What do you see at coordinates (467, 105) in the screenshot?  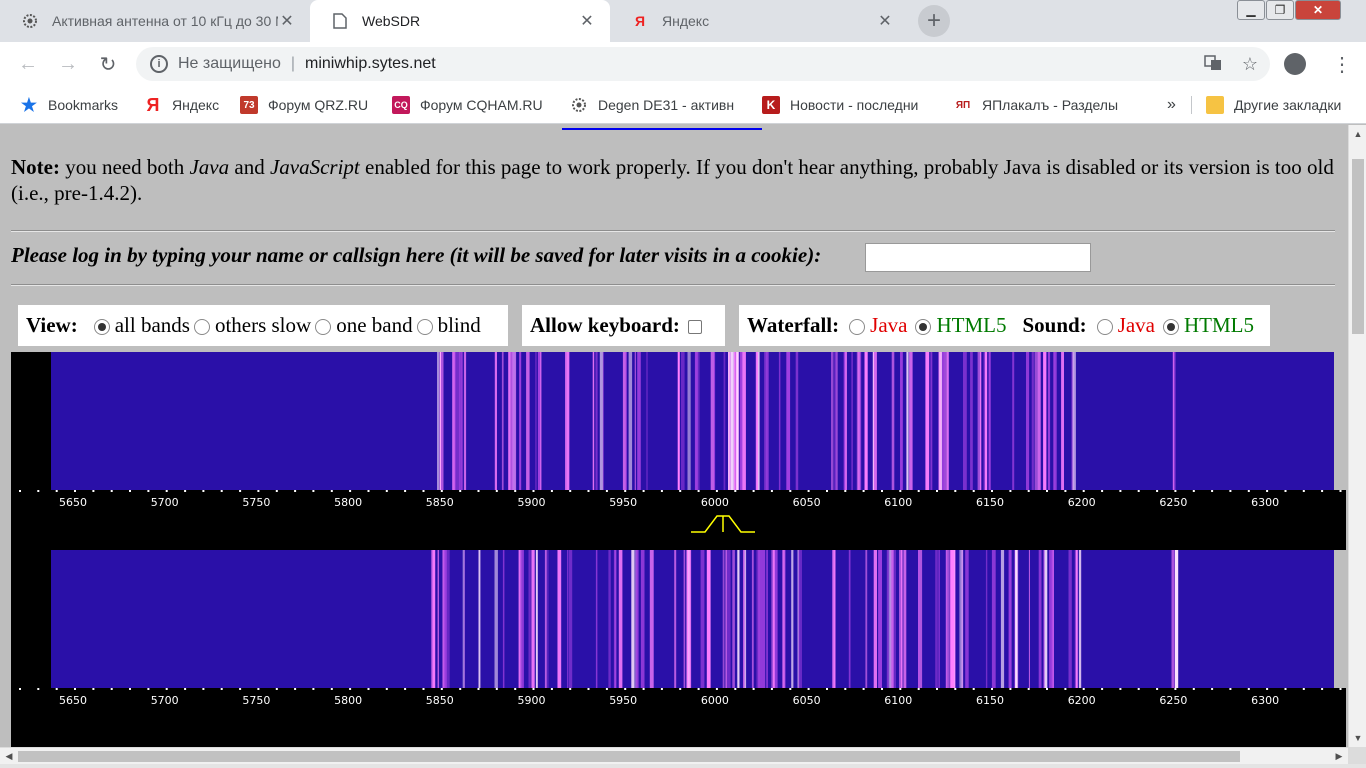 I see `bookmark-cqham: CQ Форум CQHAM.RU` at bounding box center [467, 105].